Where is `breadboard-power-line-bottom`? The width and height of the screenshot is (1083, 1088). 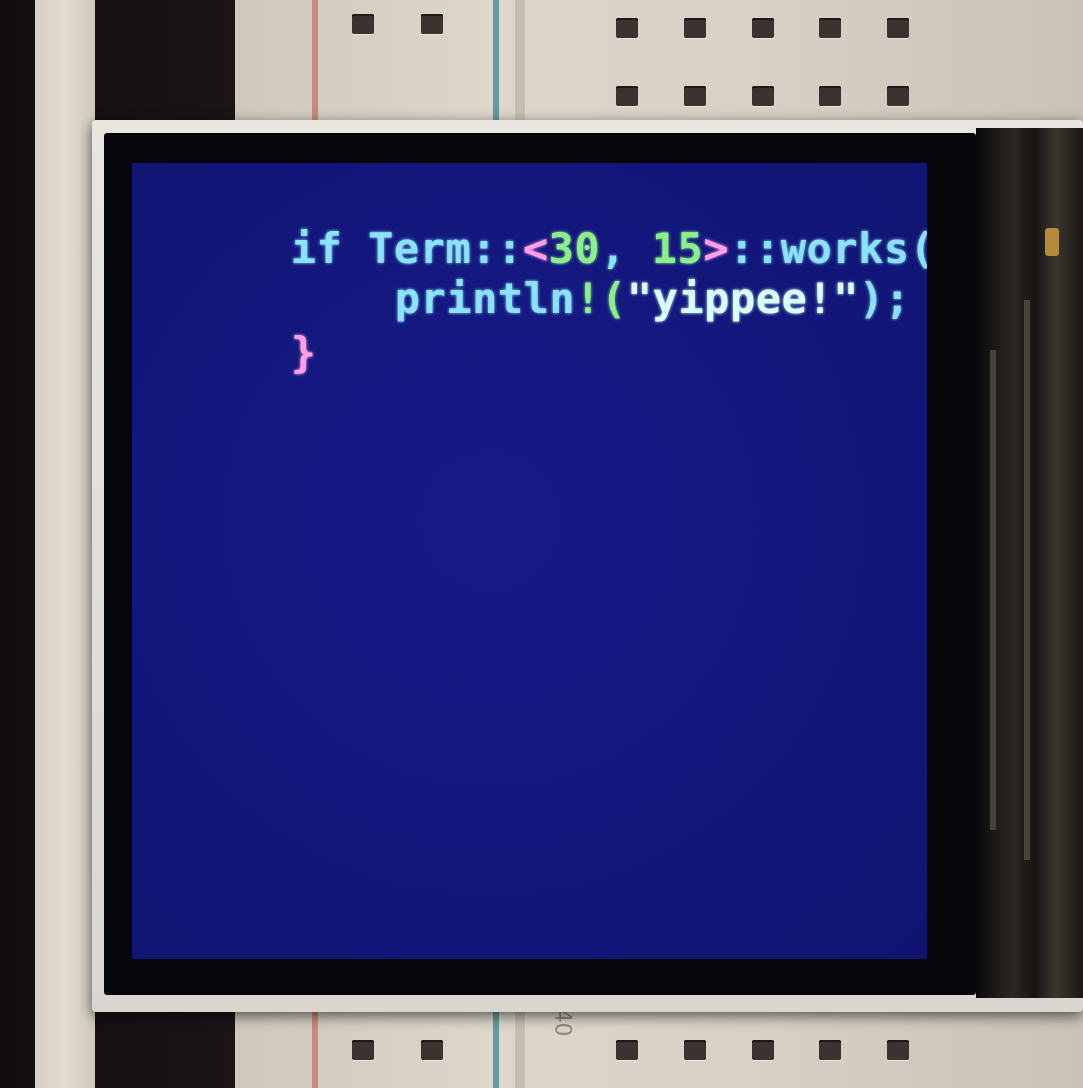 breadboard-power-line-bottom is located at coordinates (315, 1046).